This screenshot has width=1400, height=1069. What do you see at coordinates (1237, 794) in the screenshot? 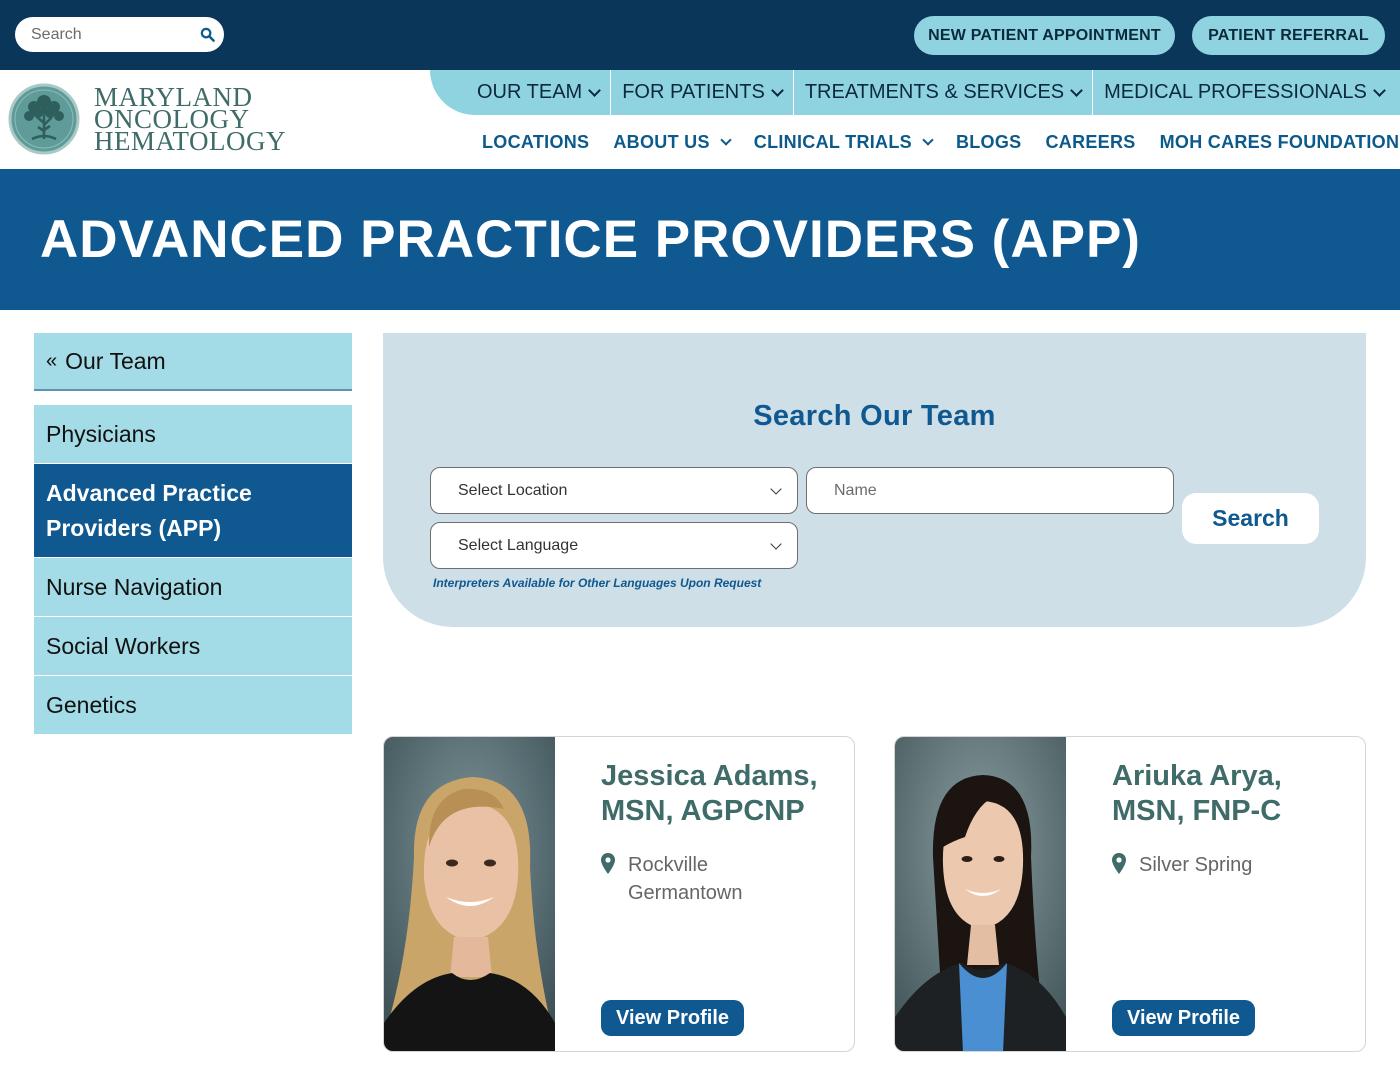
I see `provider-name: Ariuka Arya, MSN, FNP-C` at bounding box center [1237, 794].